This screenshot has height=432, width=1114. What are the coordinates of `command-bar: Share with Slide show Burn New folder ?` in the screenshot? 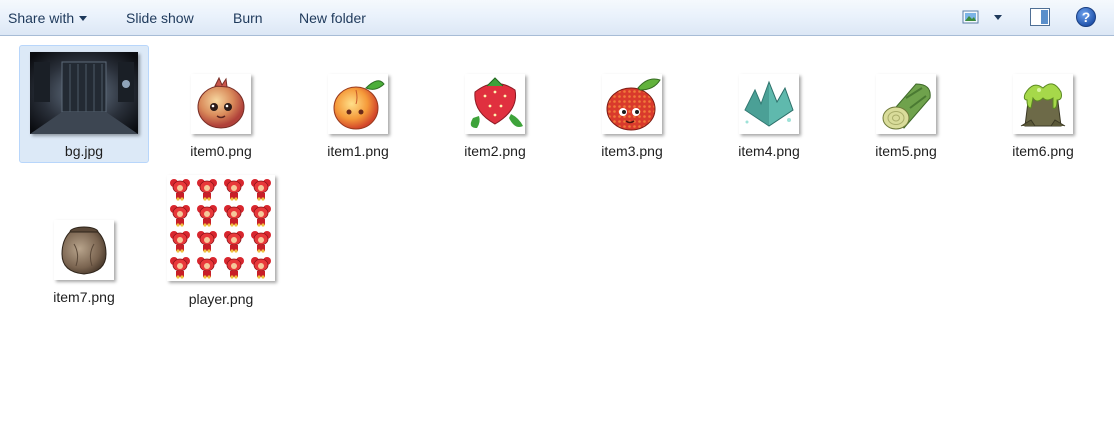 It's located at (557, 18).